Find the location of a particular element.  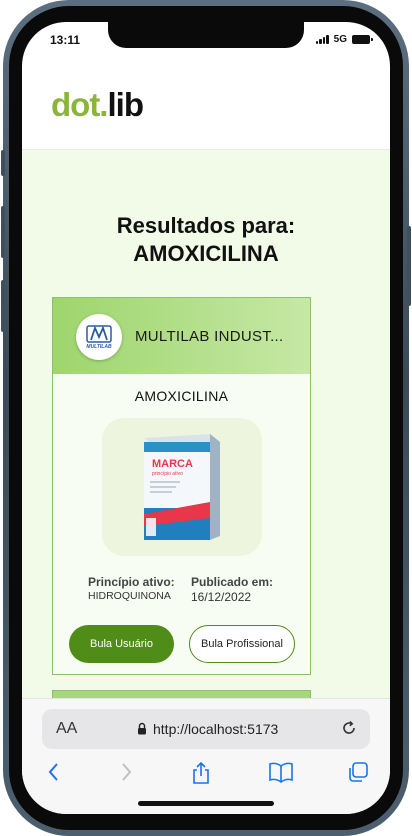

text-size-button: AA is located at coordinates (66, 729).